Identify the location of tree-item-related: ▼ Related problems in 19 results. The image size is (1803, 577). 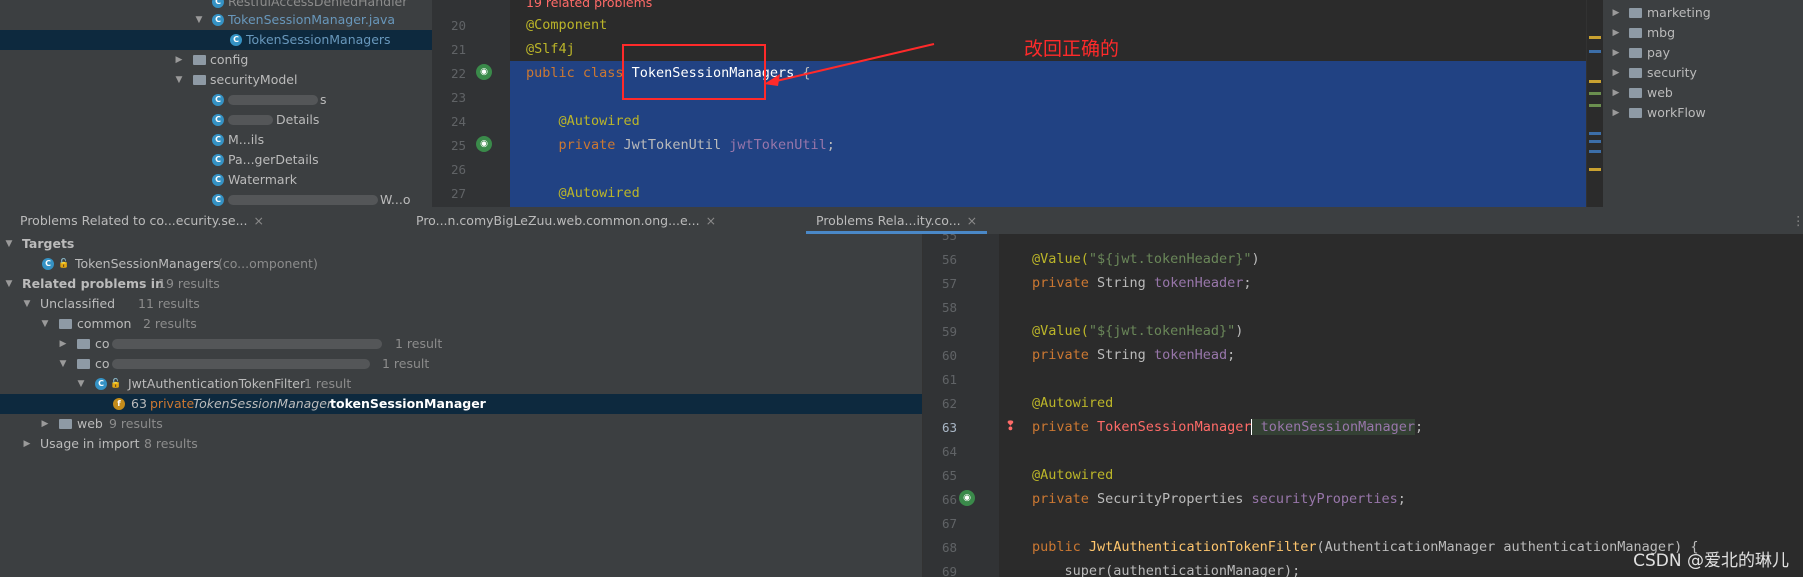
(461, 284).